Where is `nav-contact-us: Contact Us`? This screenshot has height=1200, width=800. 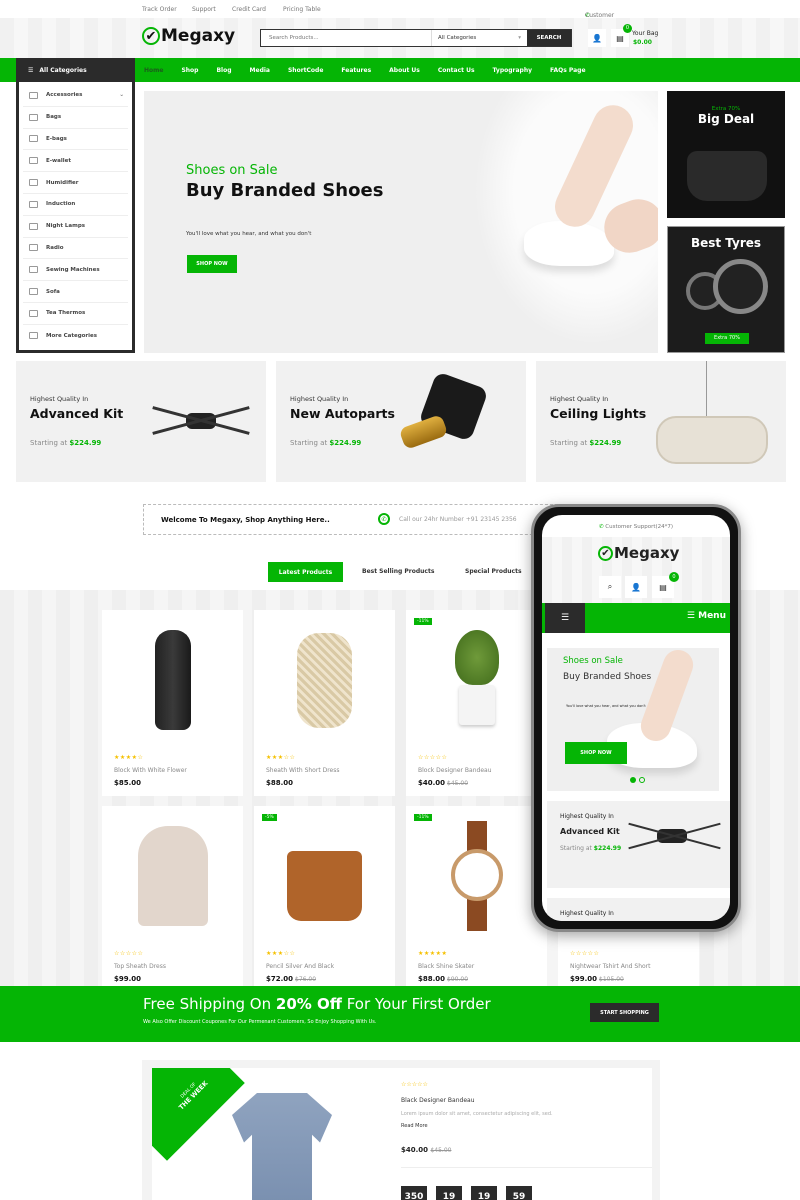 nav-contact-us: Contact Us is located at coordinates (456, 70).